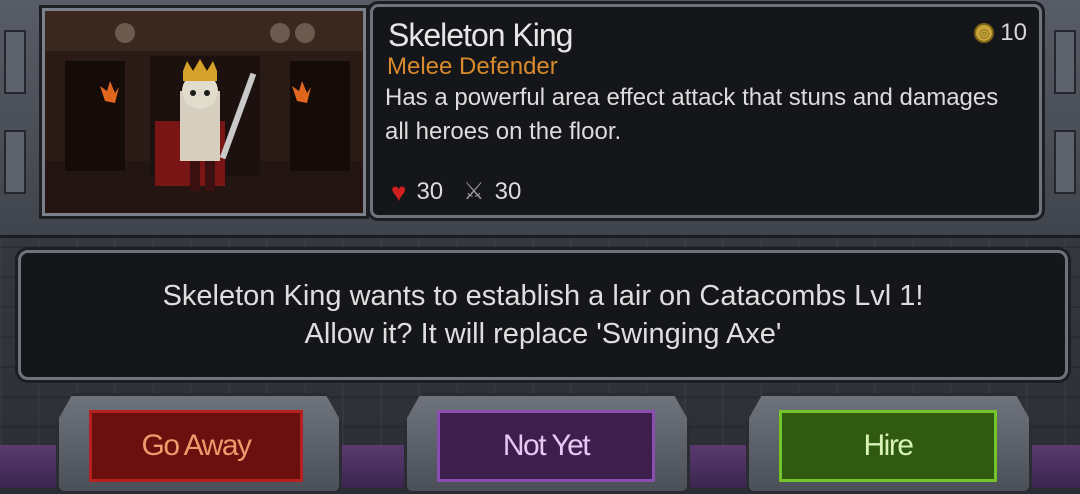 The height and width of the screenshot is (494, 1080). Describe the element at coordinates (474, 191) in the screenshot. I see `sword-icon: ⚔` at that location.